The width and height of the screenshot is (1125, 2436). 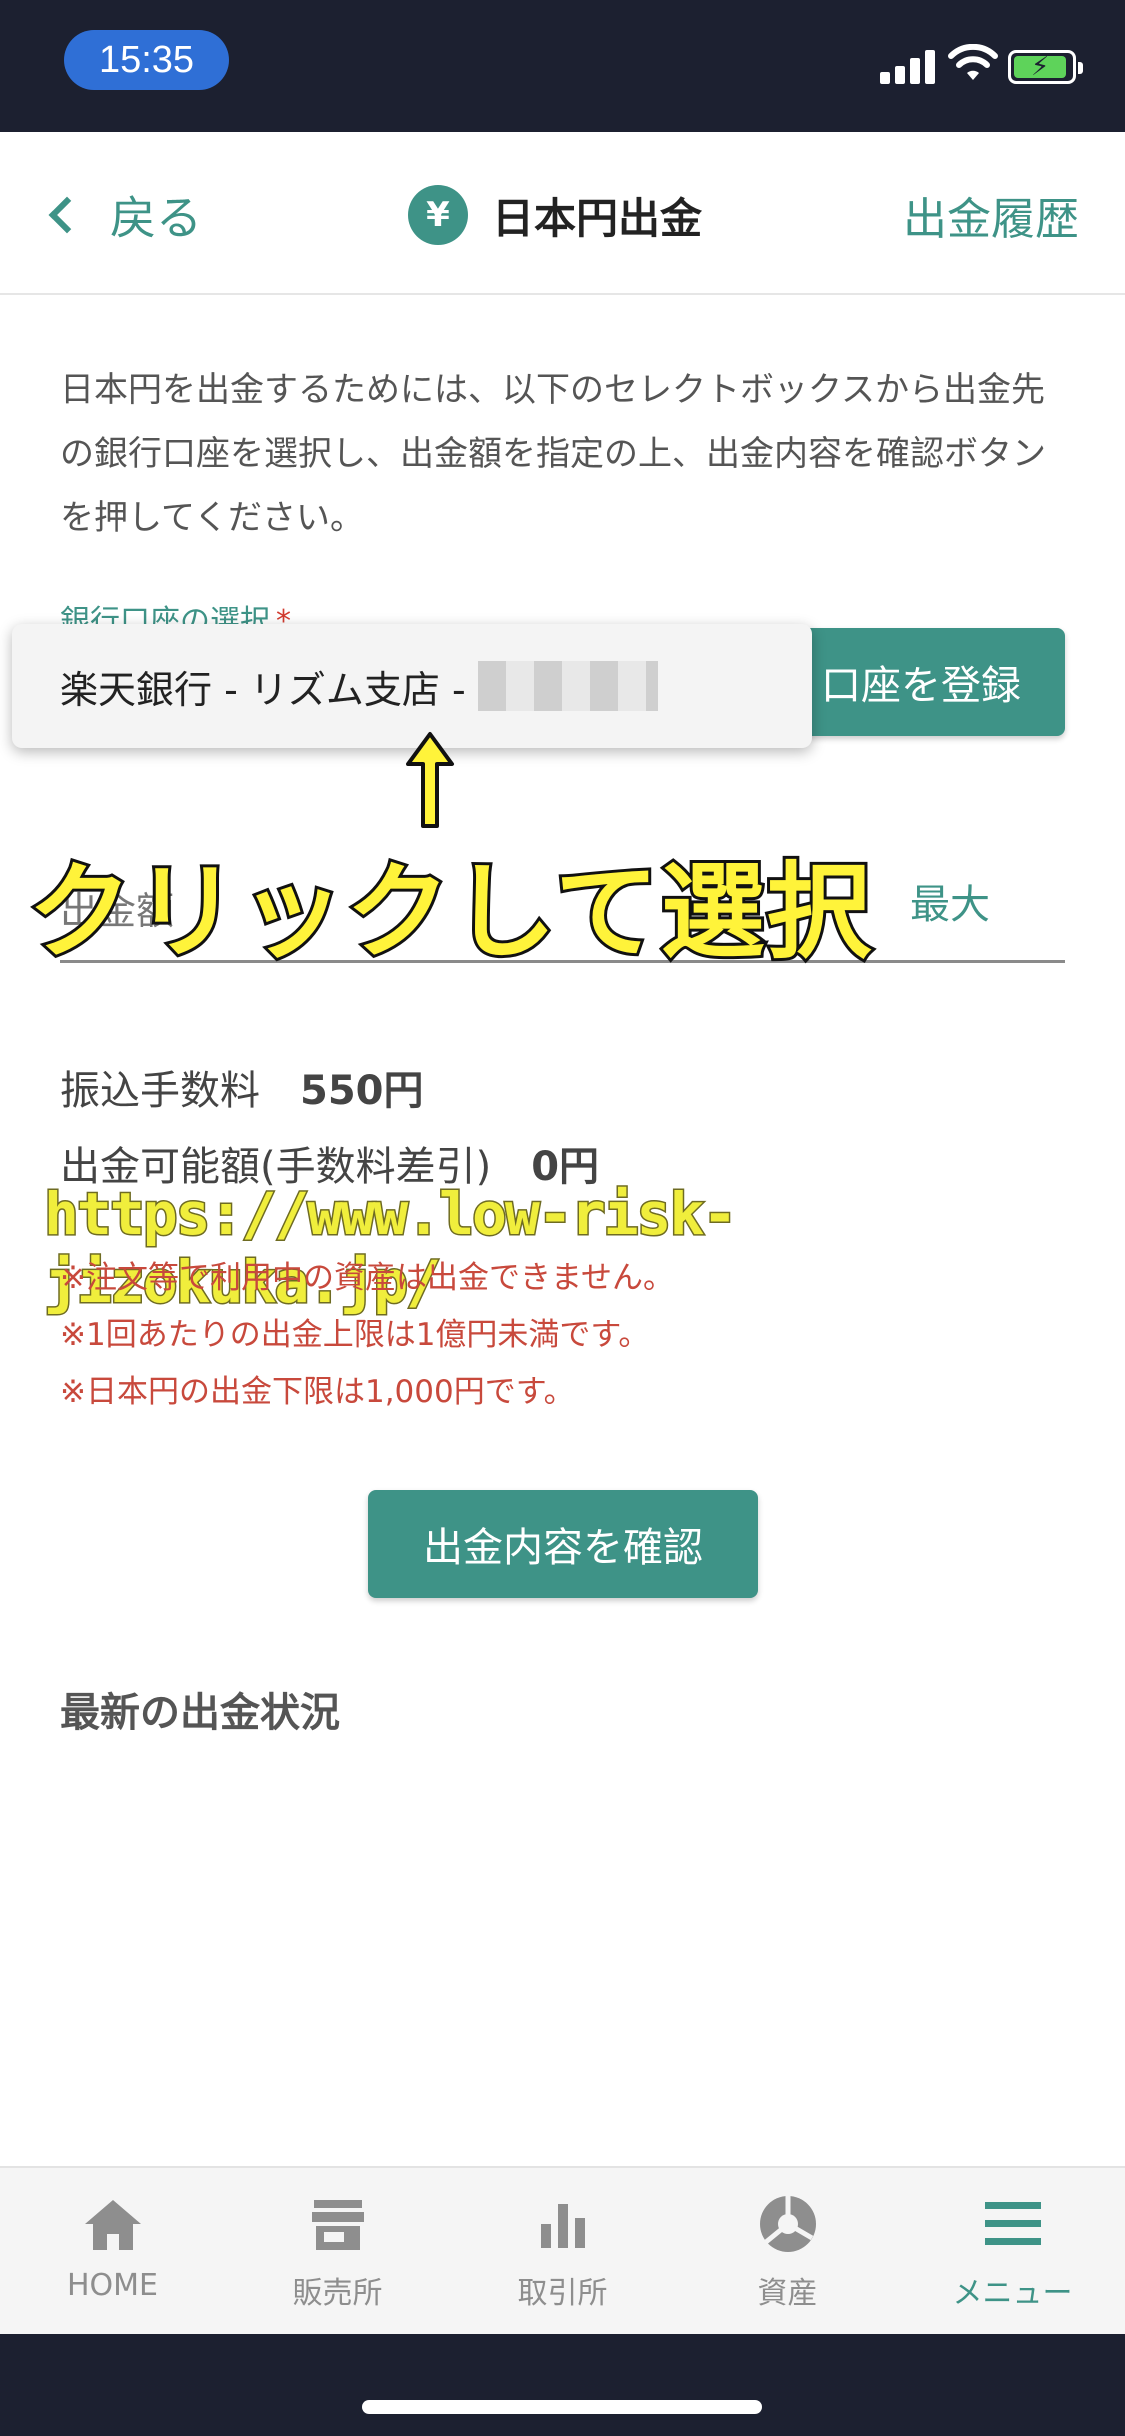 What do you see at coordinates (430, 780) in the screenshot?
I see `annotation-arrow-icon` at bounding box center [430, 780].